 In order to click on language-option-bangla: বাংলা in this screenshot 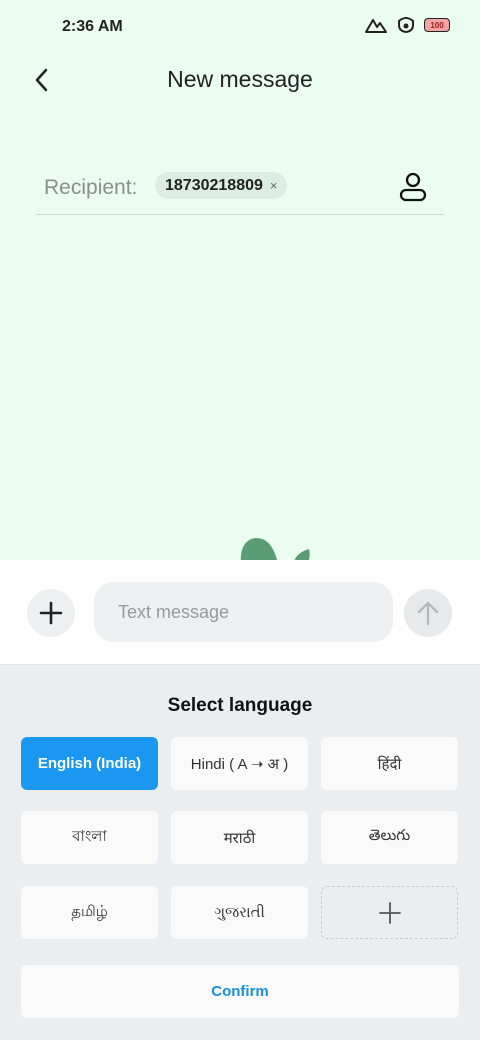, I will do `click(89, 837)`.